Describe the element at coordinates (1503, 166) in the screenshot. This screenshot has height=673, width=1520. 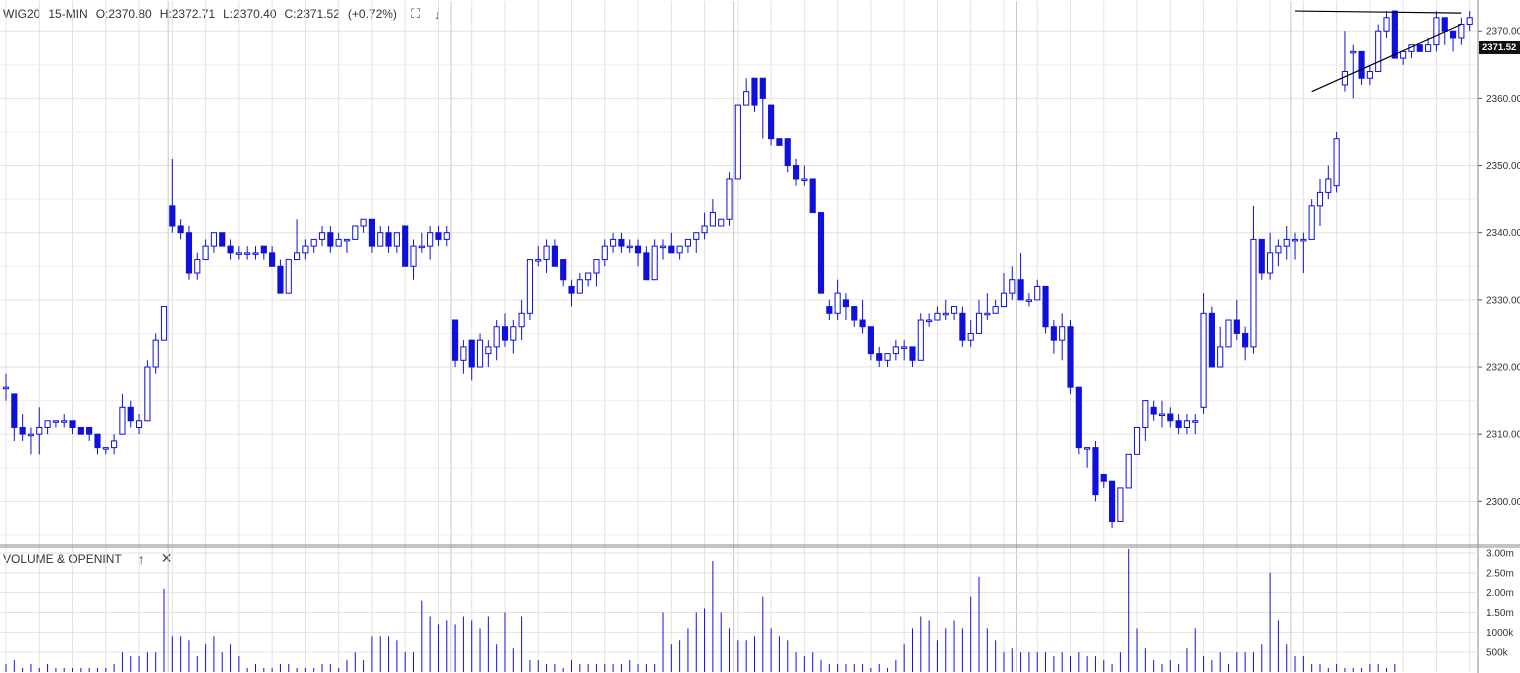
I see `y-tick-label: 2350.00` at that location.